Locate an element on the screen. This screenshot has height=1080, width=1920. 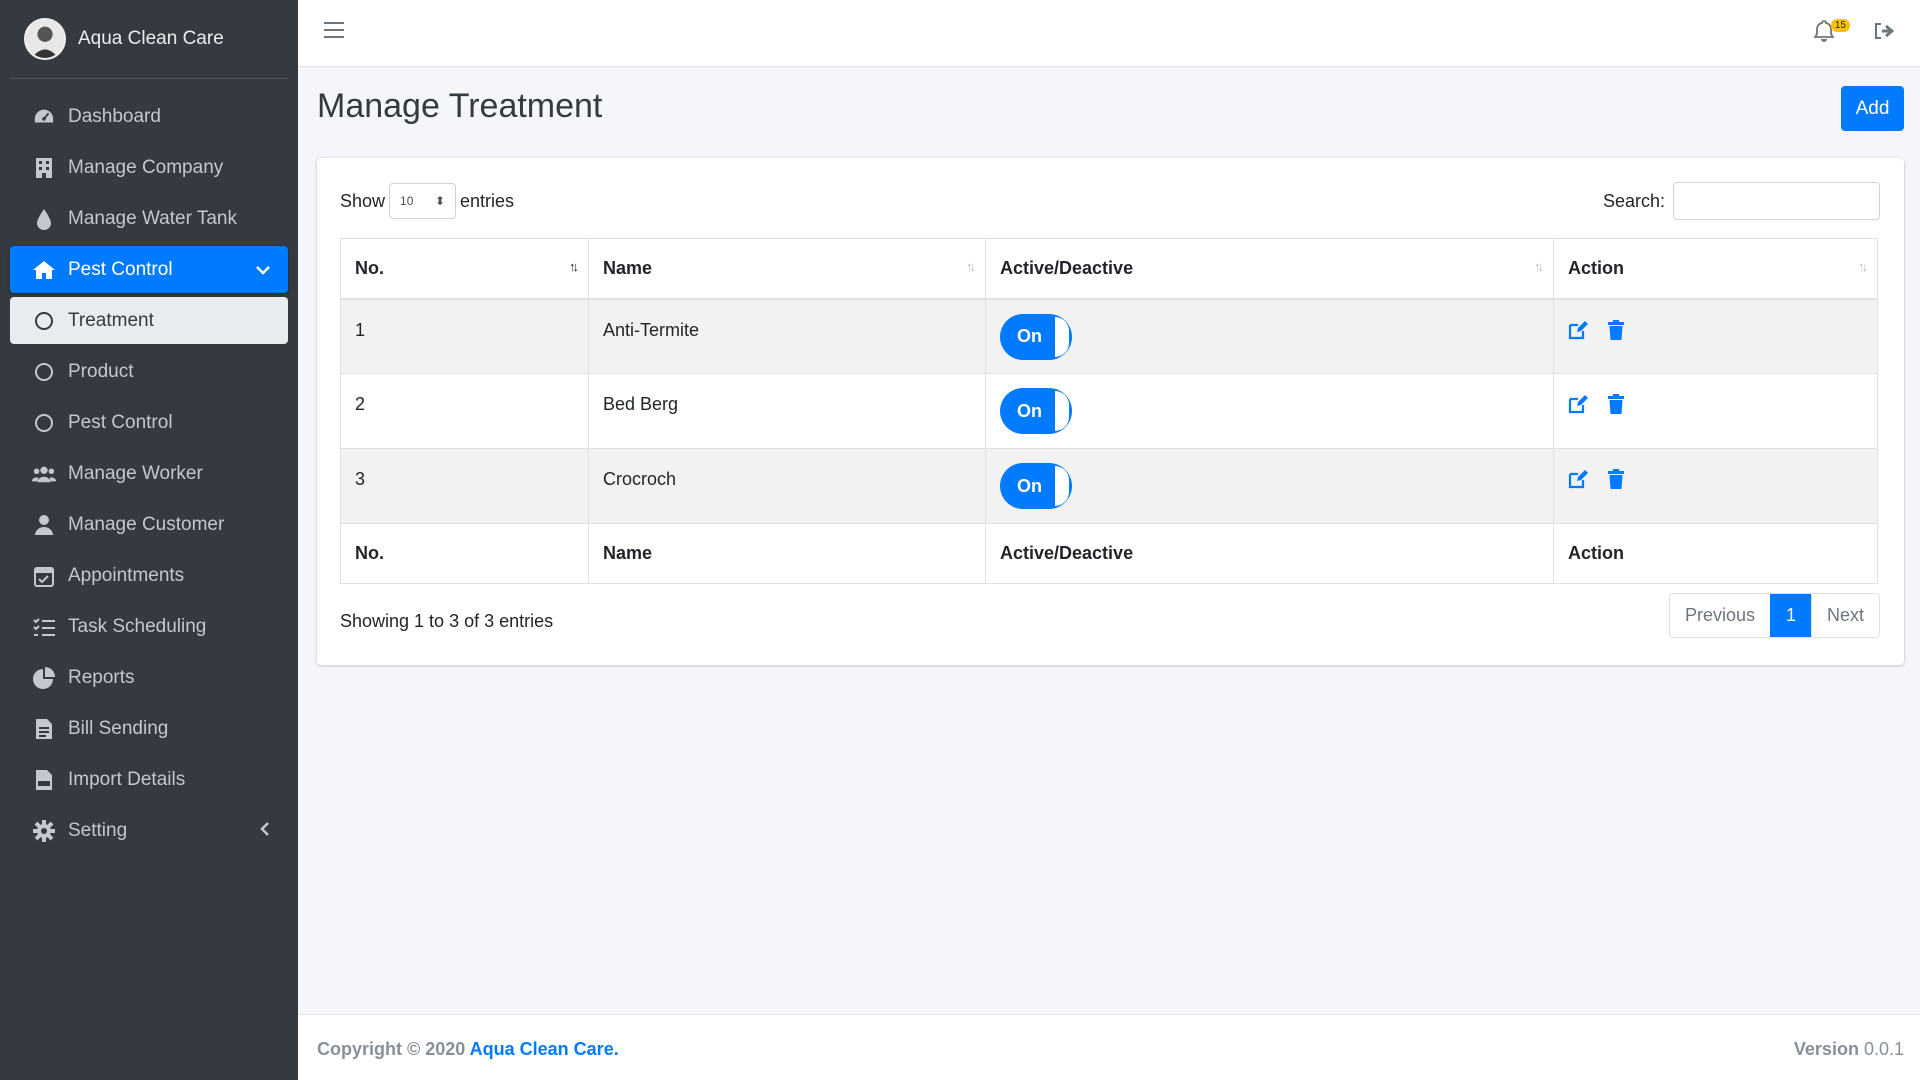
page-title: Manage Treatment is located at coordinates (460, 106).